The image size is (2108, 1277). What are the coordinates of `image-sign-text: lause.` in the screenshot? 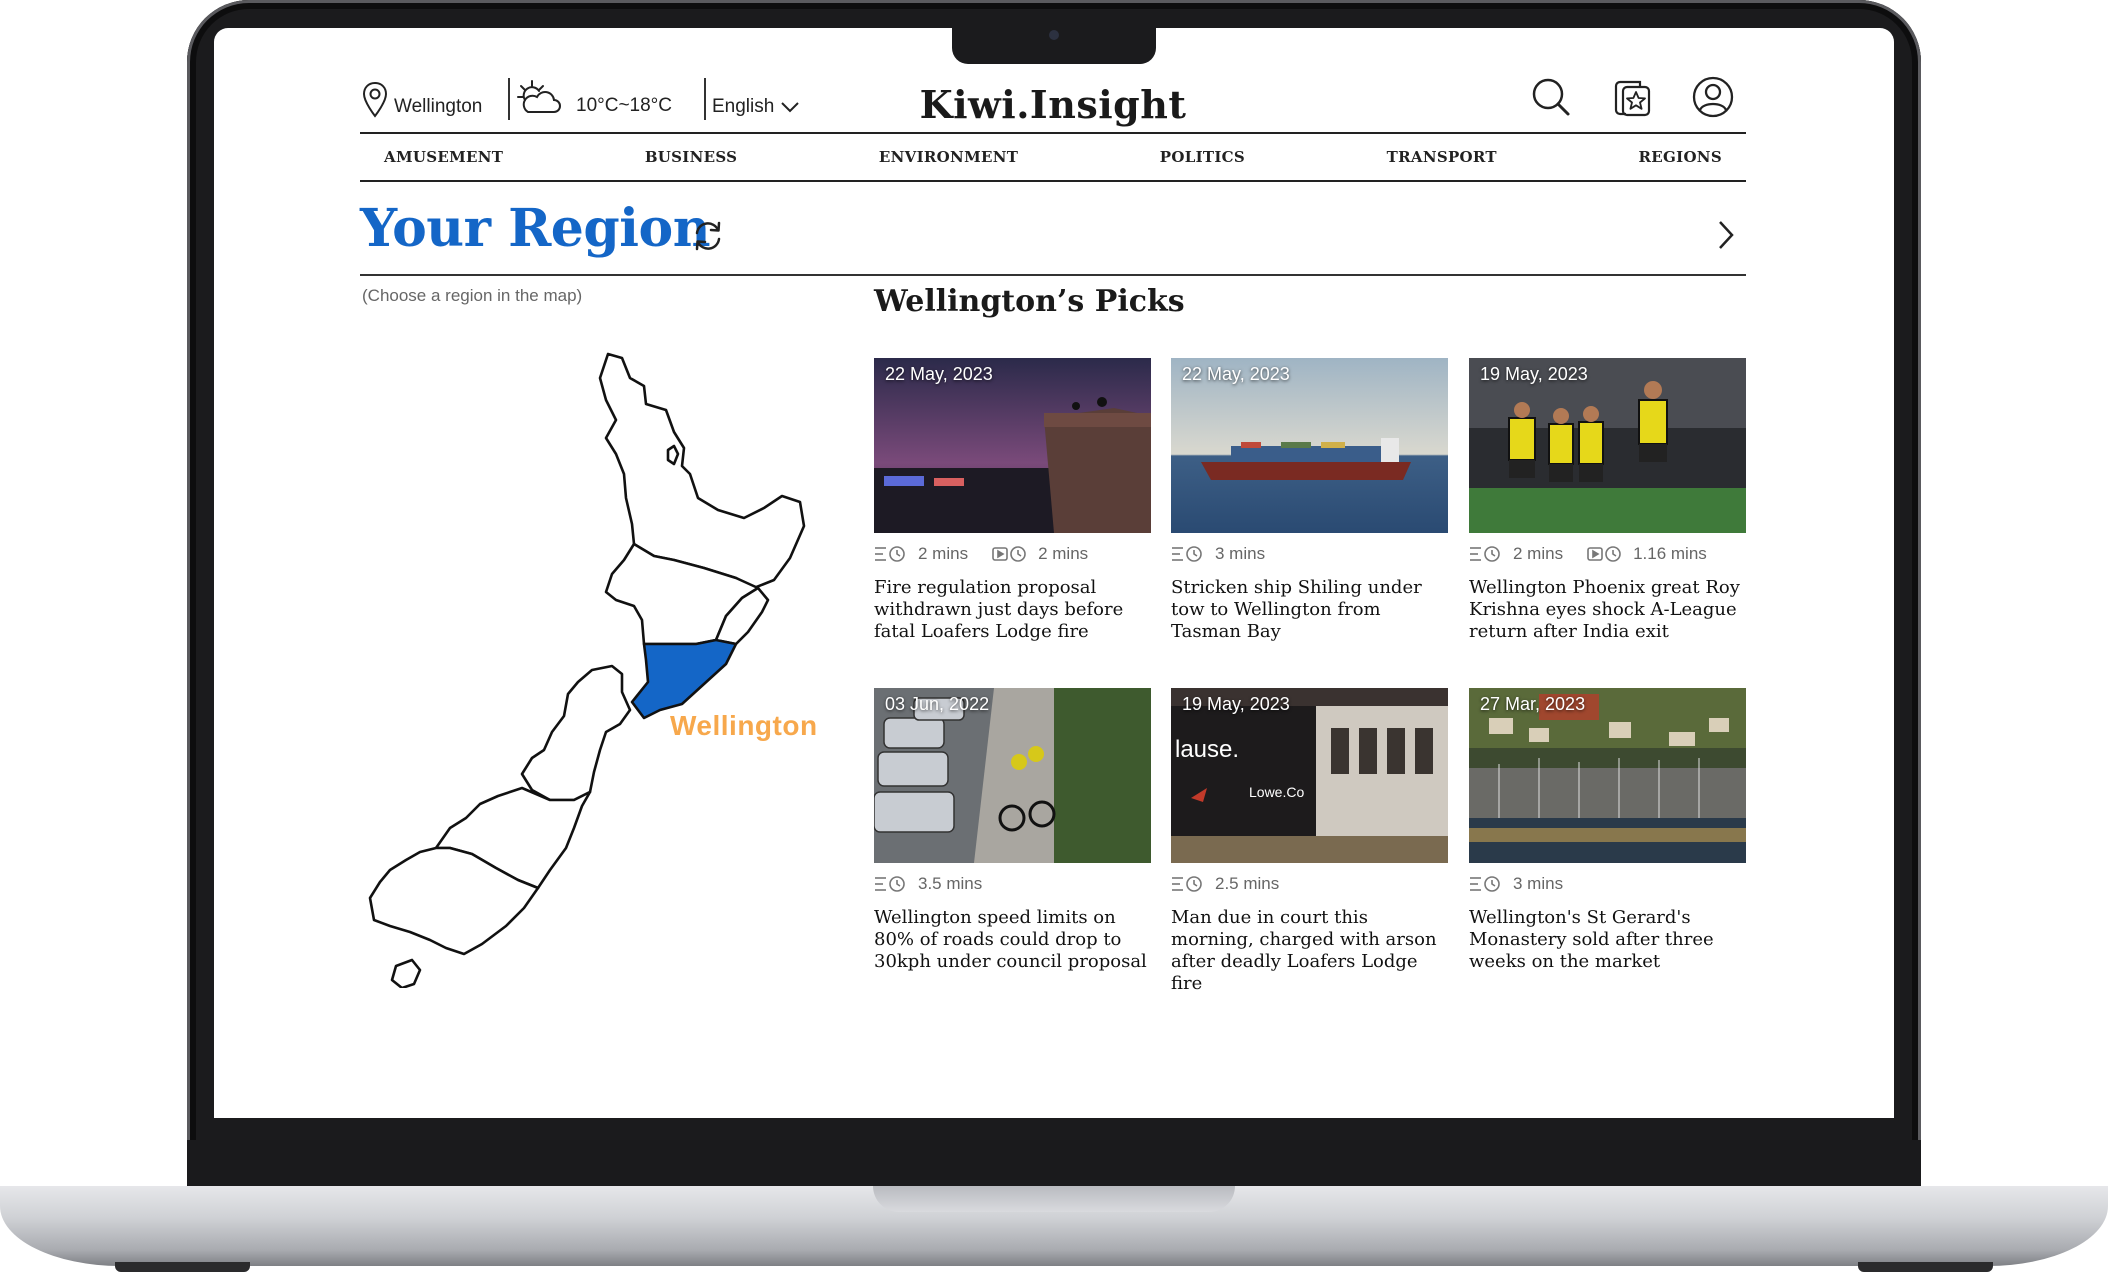 It's located at (1207, 749).